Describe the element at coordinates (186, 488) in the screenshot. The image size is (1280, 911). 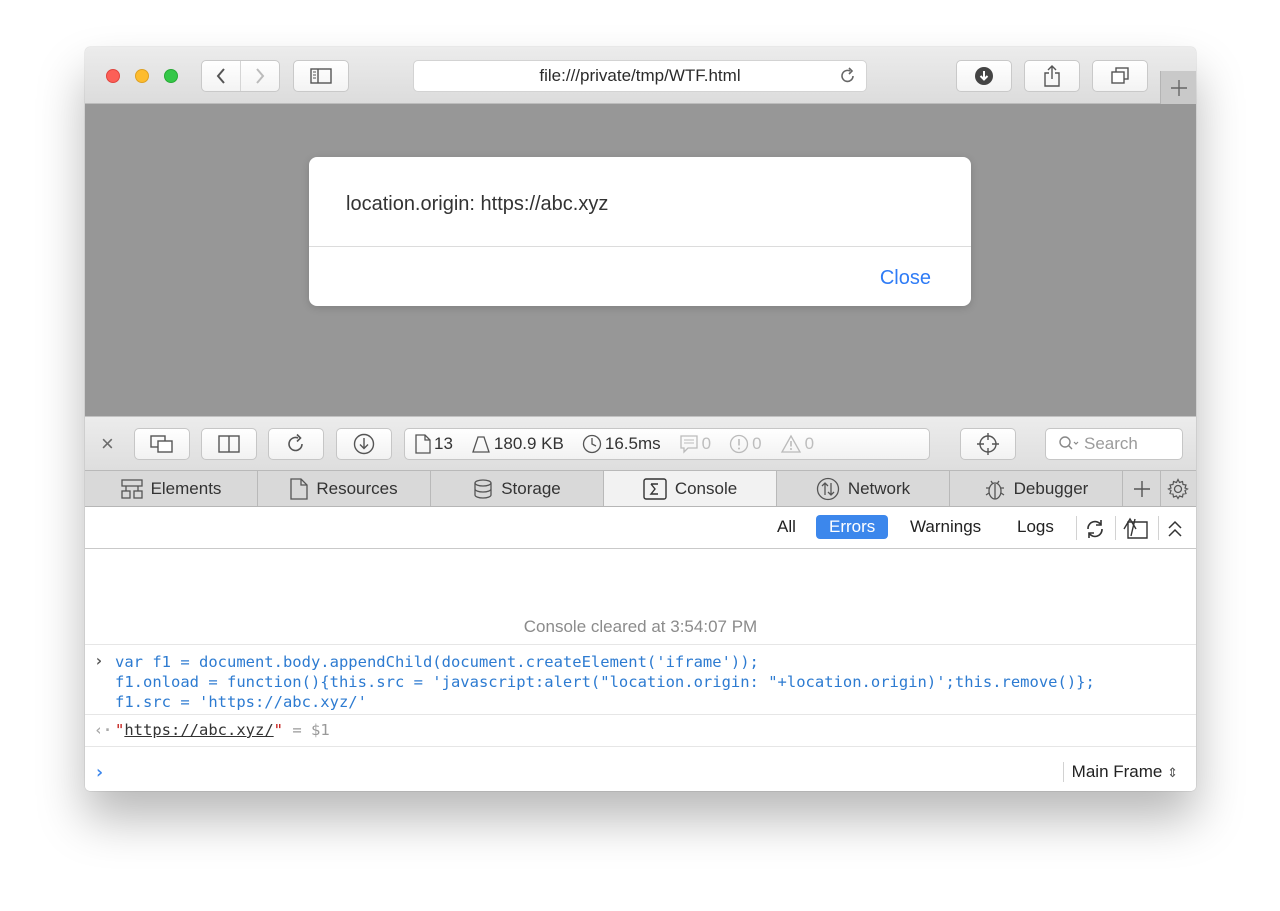
I see `tab-elements-label: Elements` at that location.